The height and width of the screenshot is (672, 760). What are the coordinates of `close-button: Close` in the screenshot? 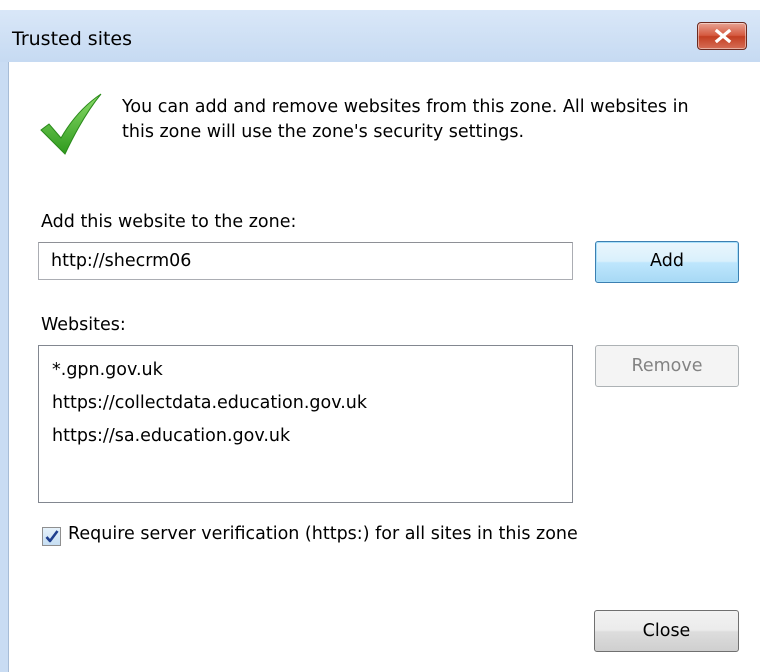 It's located at (666, 631).